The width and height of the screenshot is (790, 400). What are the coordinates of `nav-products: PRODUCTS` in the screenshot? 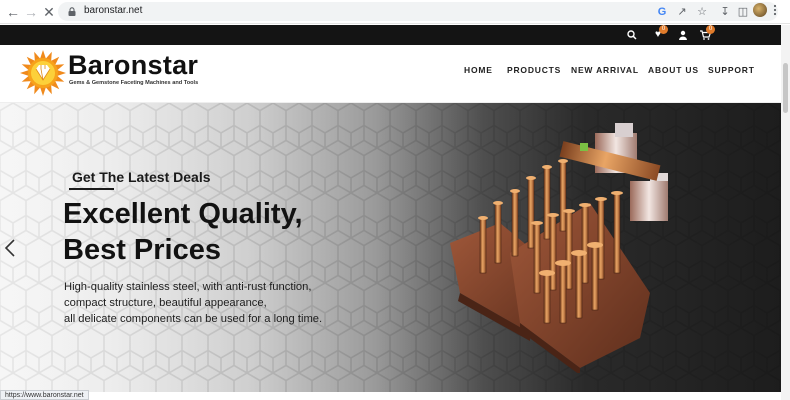 It's located at (534, 70).